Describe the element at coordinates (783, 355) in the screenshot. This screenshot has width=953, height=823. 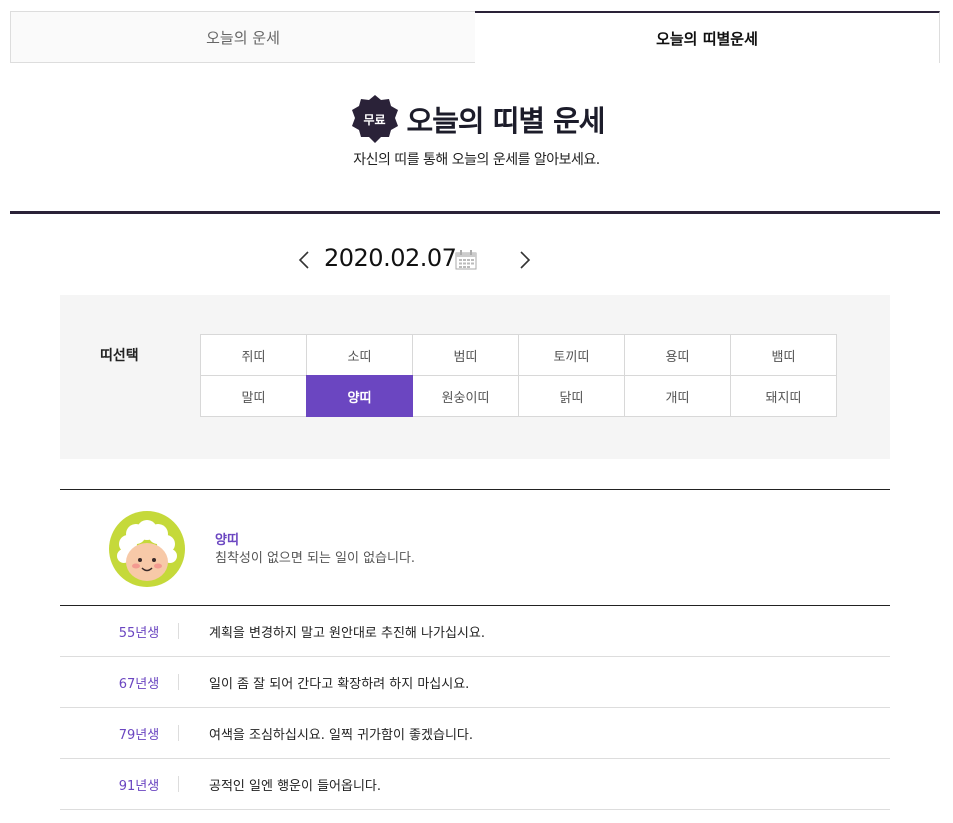
I see `zodiac-option: 뱀띠` at that location.